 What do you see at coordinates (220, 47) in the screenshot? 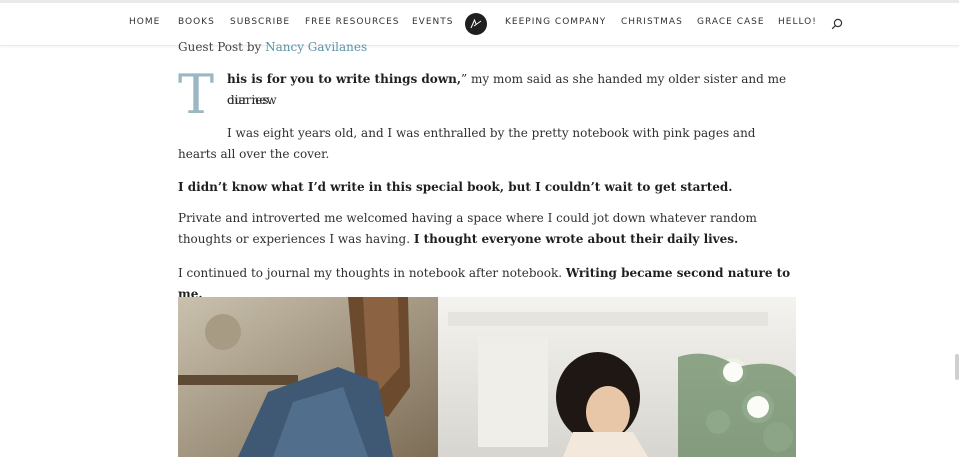
I see `byline-prefix: Guest Post by` at bounding box center [220, 47].